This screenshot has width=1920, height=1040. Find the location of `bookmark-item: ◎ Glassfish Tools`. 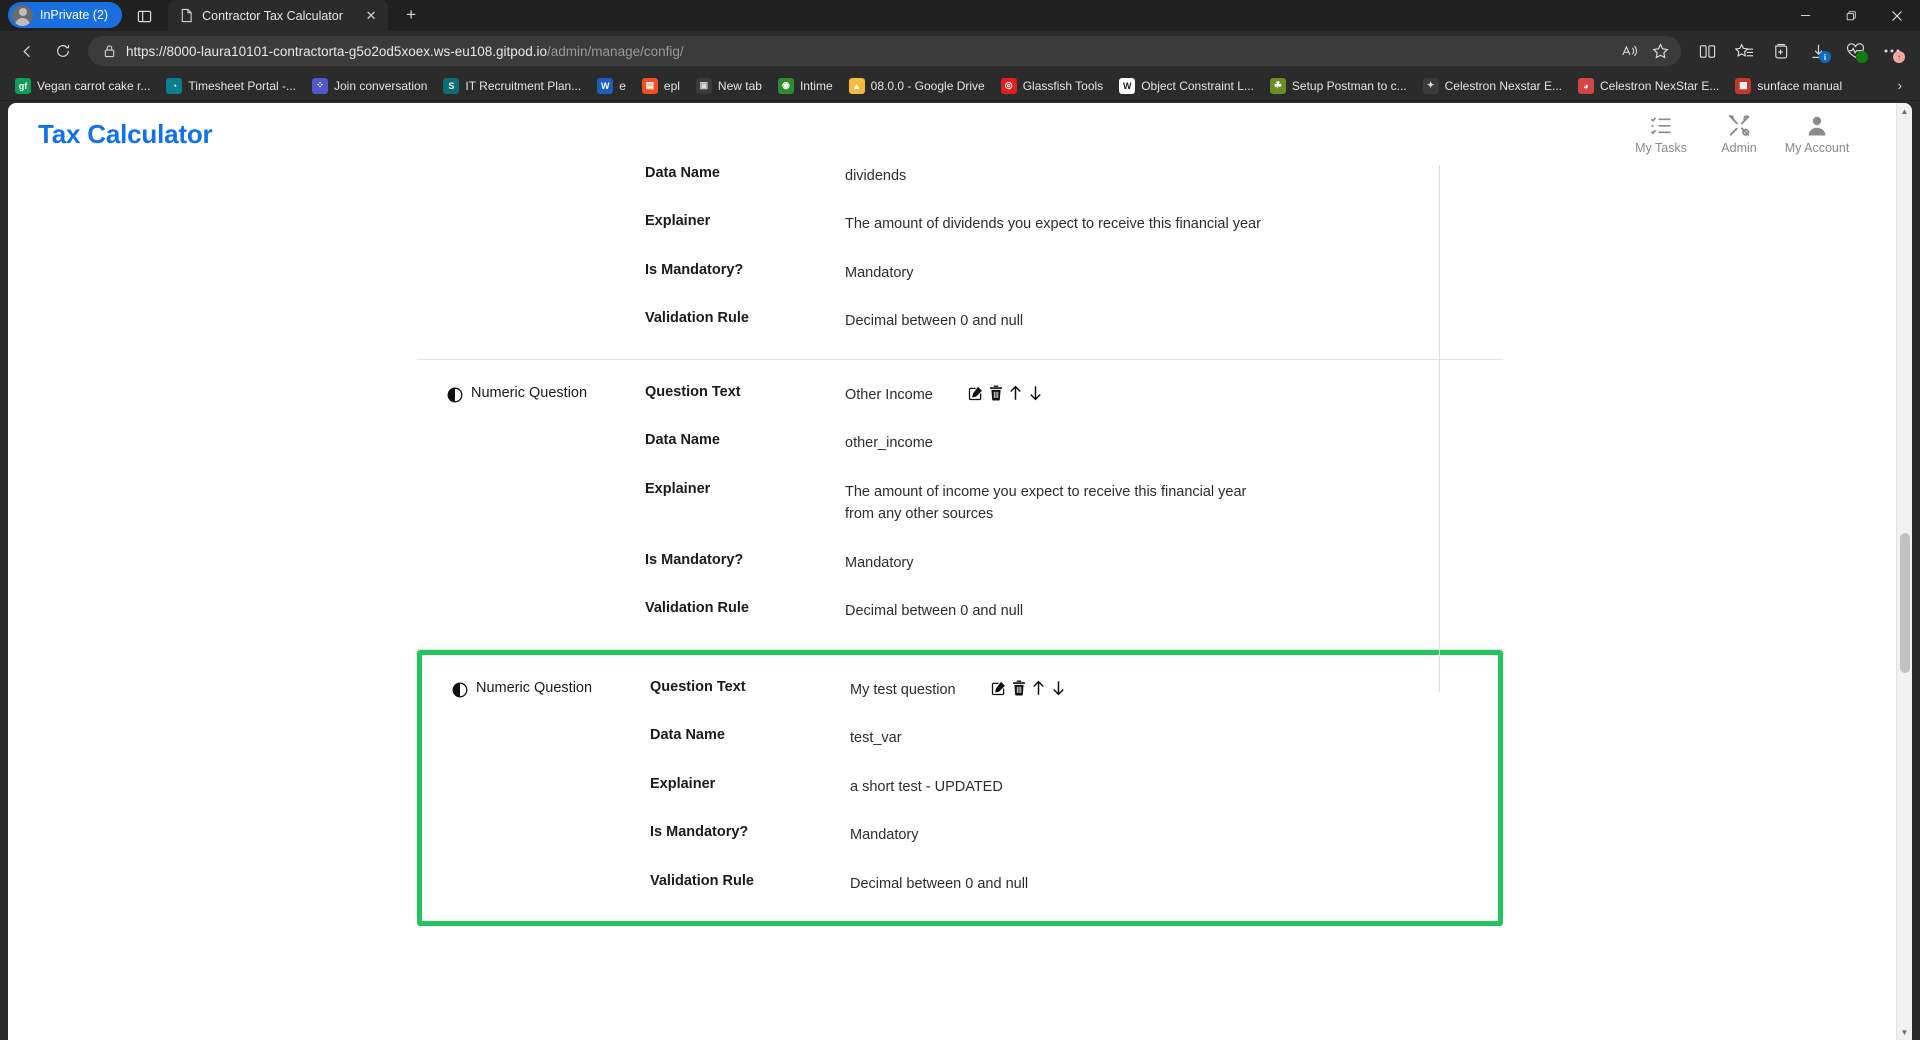

bookmark-item: ◎ Glassfish Tools is located at coordinates (1052, 86).